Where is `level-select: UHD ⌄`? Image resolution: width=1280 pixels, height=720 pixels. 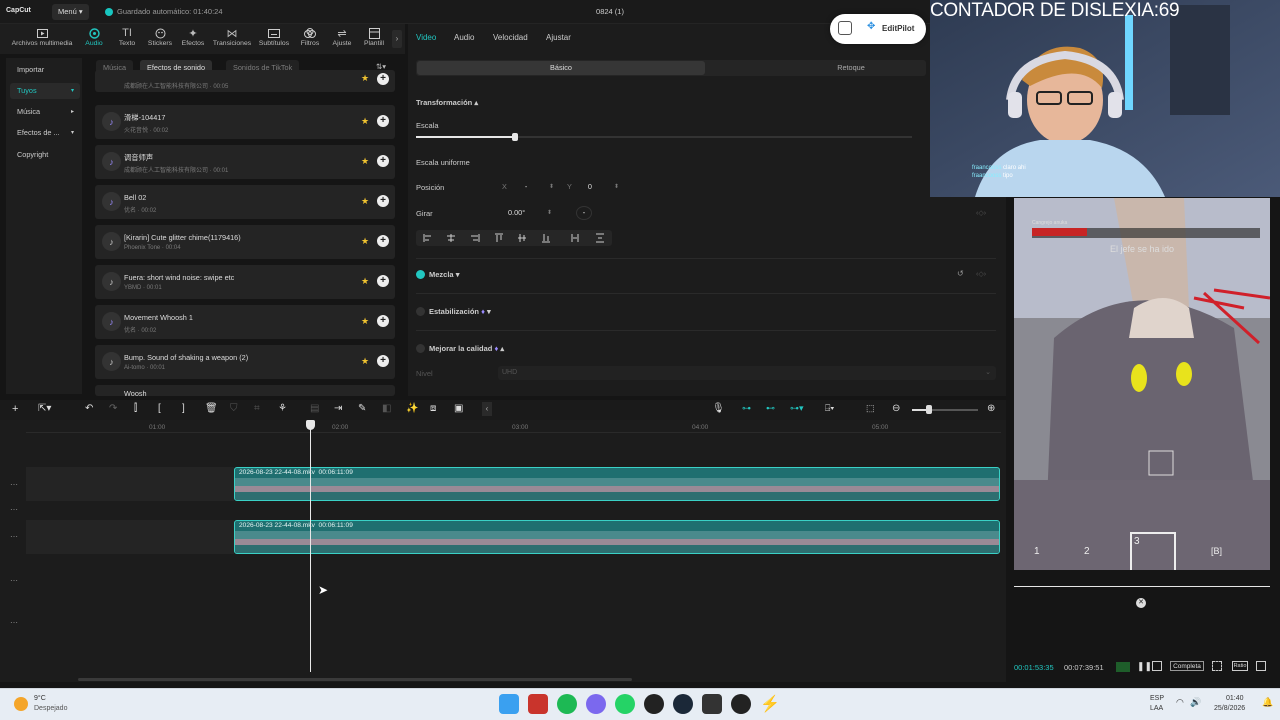 level-select: UHD ⌄ is located at coordinates (747, 373).